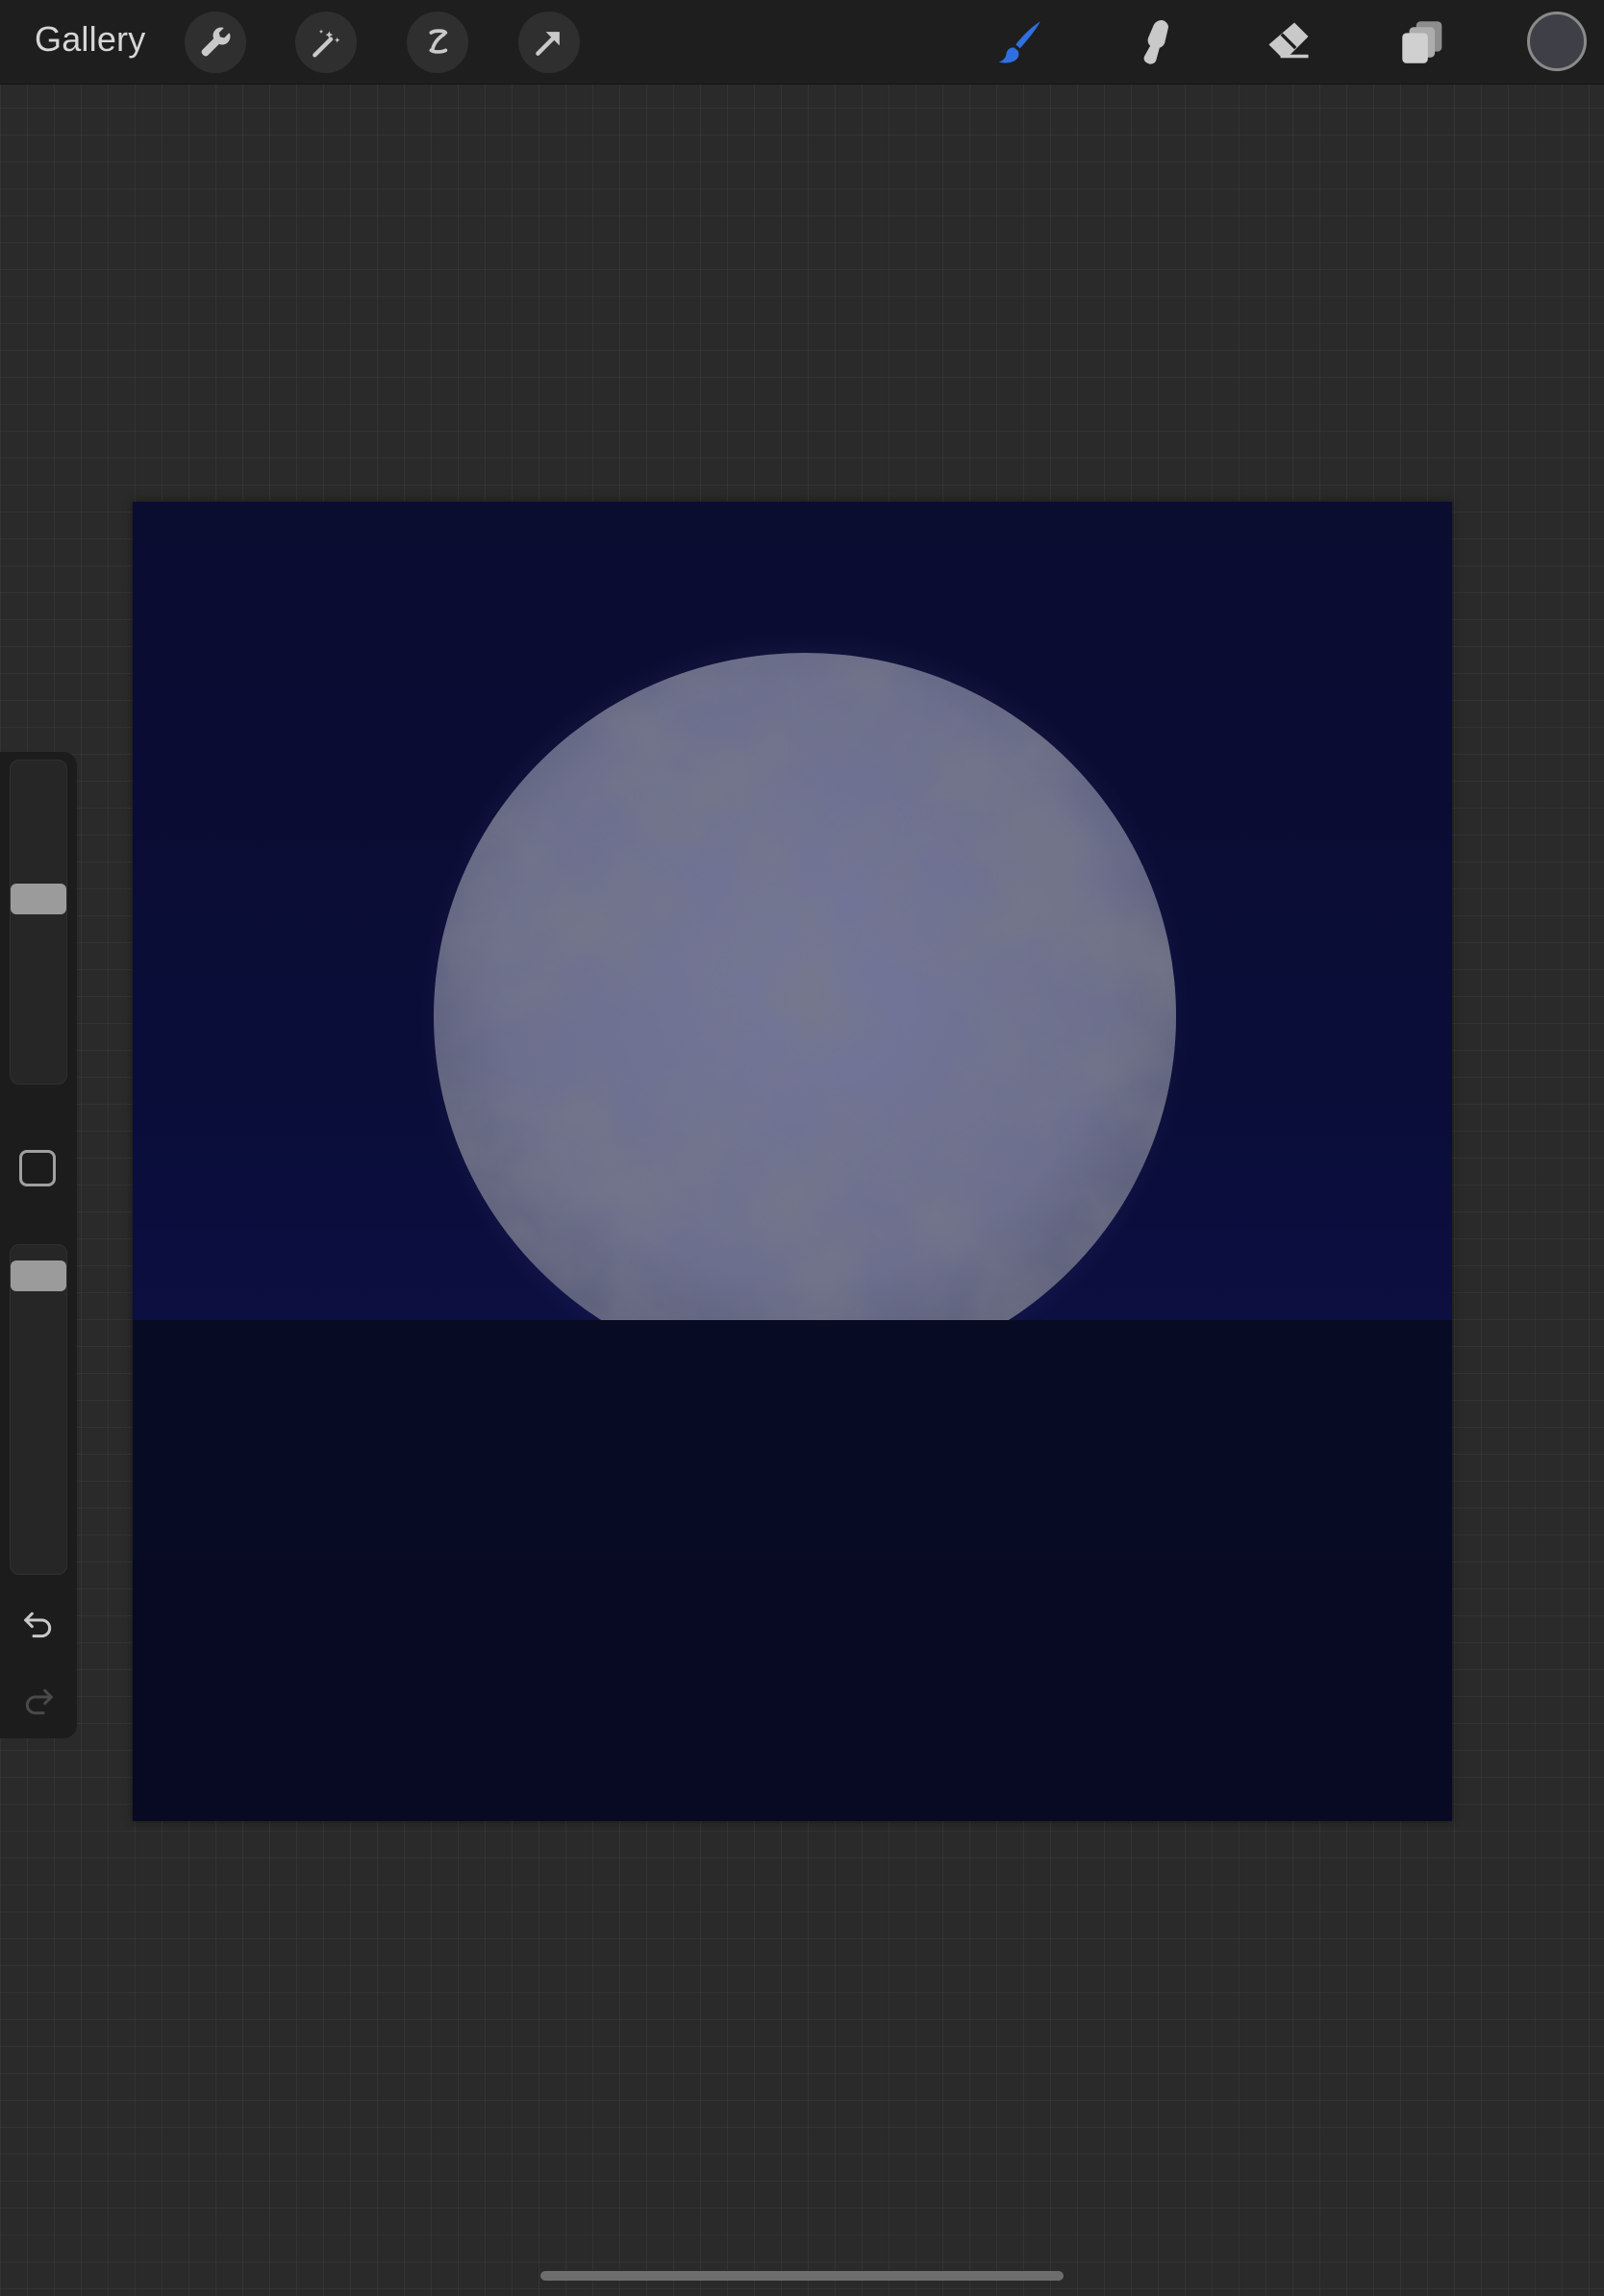 This screenshot has width=1604, height=2296. I want to click on actions-button, so click(215, 42).